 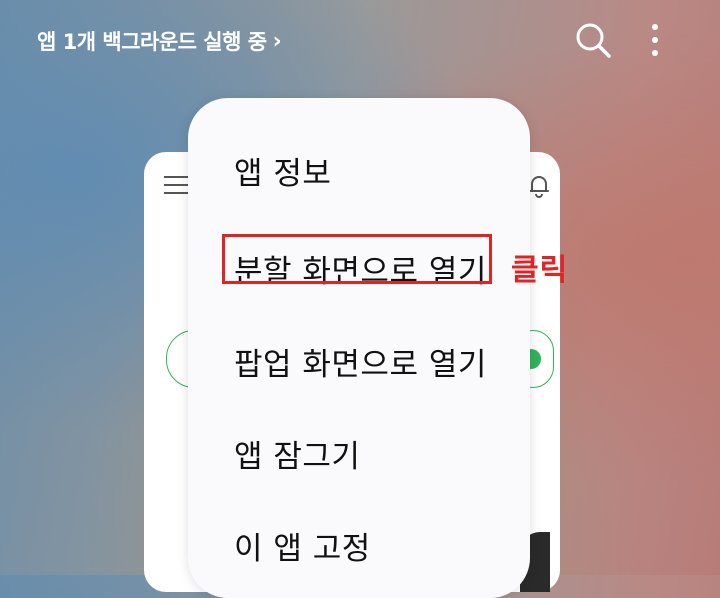 What do you see at coordinates (655, 40) in the screenshot?
I see `more-options-icon` at bounding box center [655, 40].